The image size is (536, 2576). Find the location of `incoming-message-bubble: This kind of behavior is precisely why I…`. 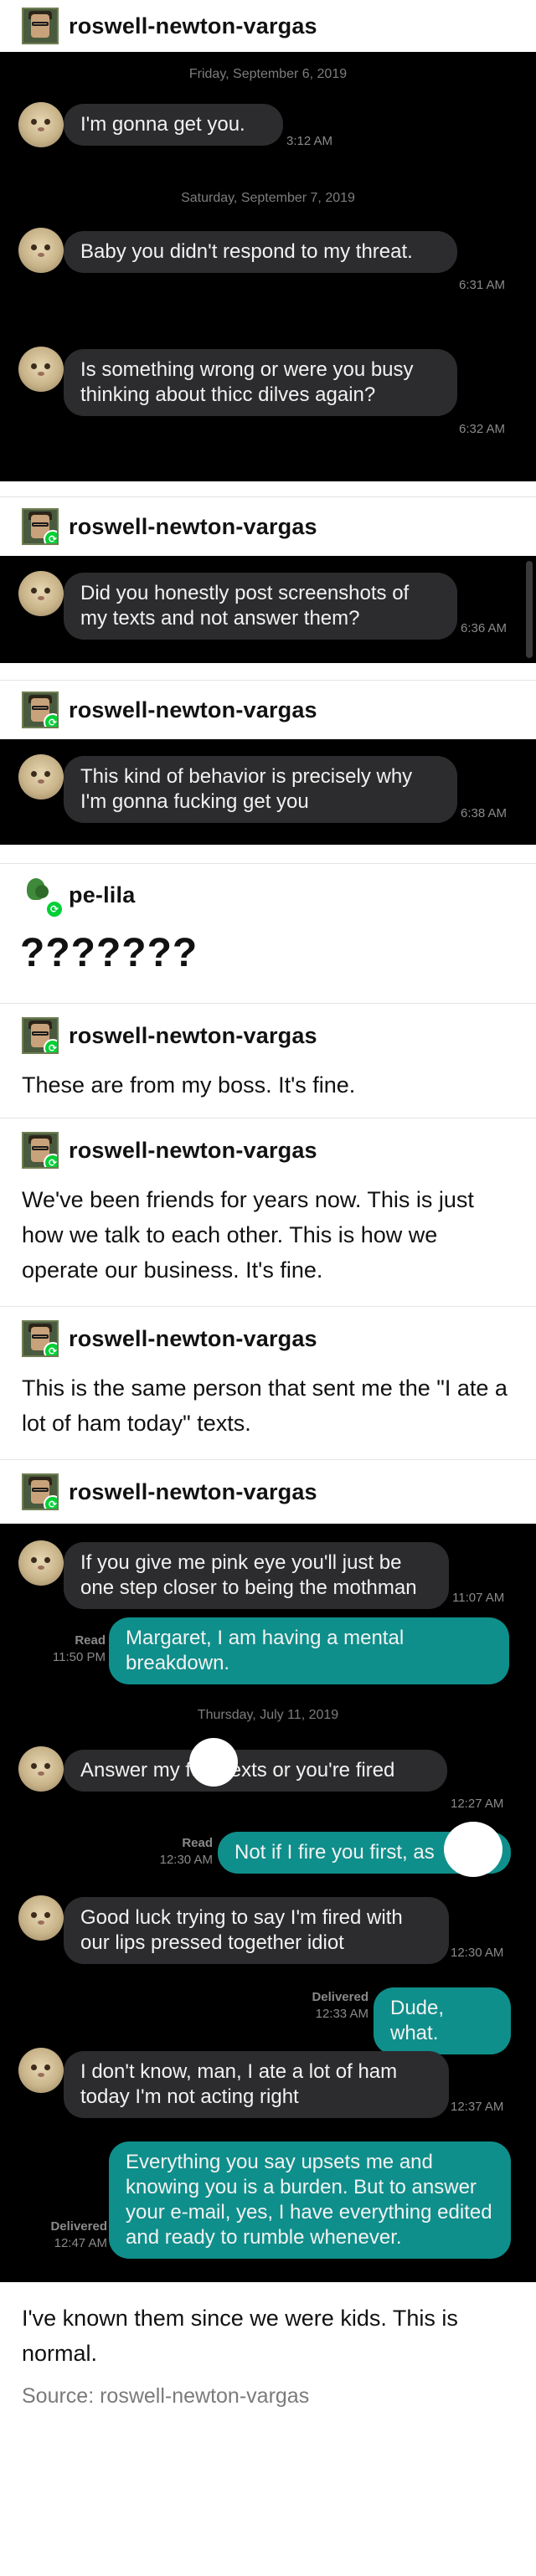

incoming-message-bubble: This kind of behavior is precisely why I… is located at coordinates (260, 790).